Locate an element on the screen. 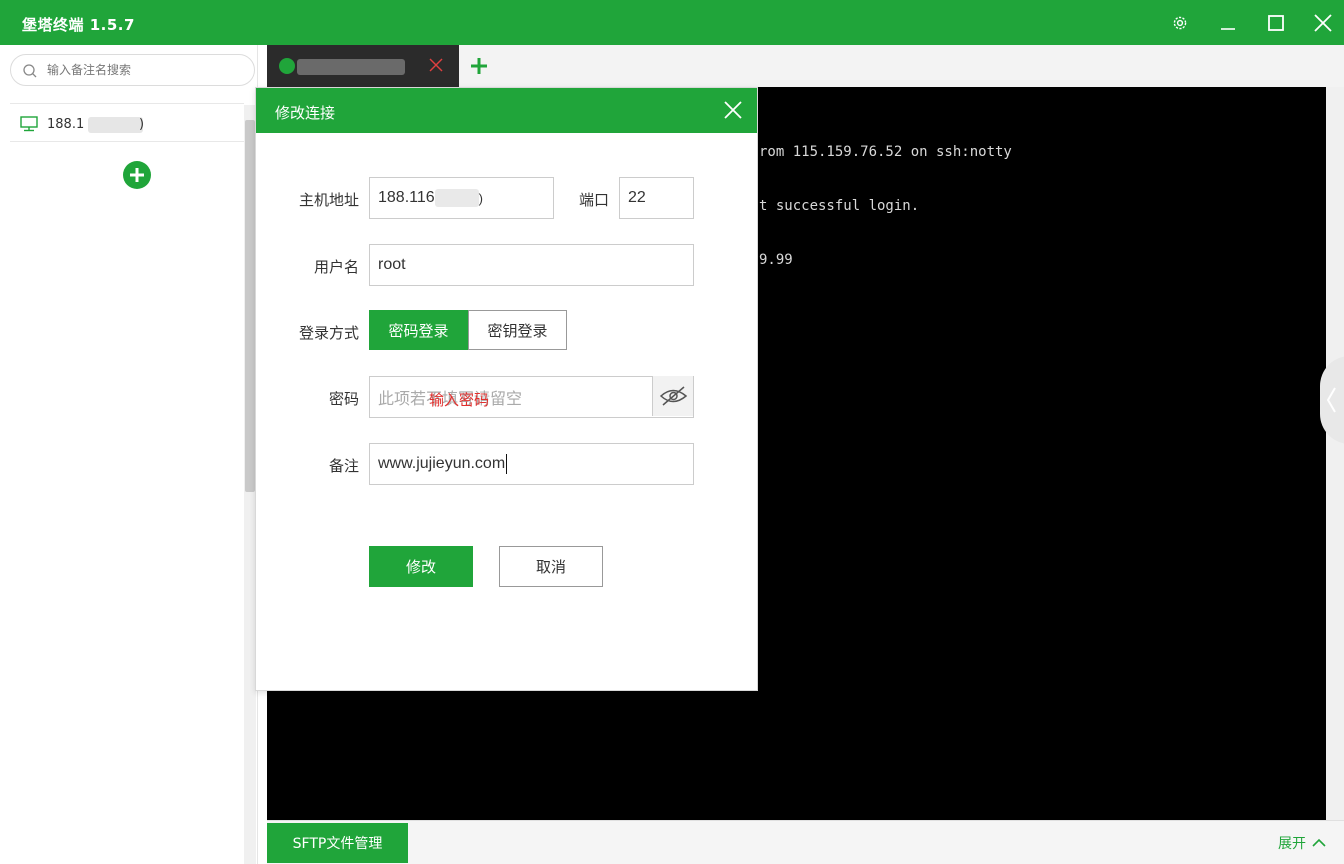 The image size is (1344, 864). chevron-up-icon is located at coordinates (1319, 842).